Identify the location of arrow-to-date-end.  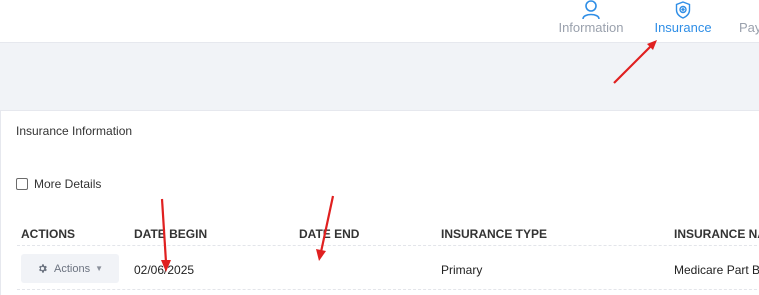
(325, 228).